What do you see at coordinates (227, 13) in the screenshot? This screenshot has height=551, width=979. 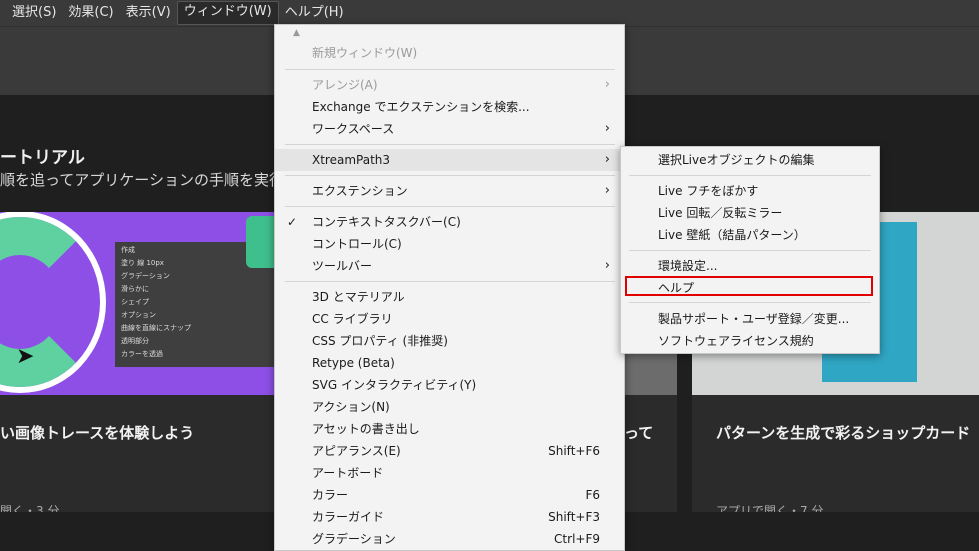 I see `menu-window: ウィンドウ(W)` at bounding box center [227, 13].